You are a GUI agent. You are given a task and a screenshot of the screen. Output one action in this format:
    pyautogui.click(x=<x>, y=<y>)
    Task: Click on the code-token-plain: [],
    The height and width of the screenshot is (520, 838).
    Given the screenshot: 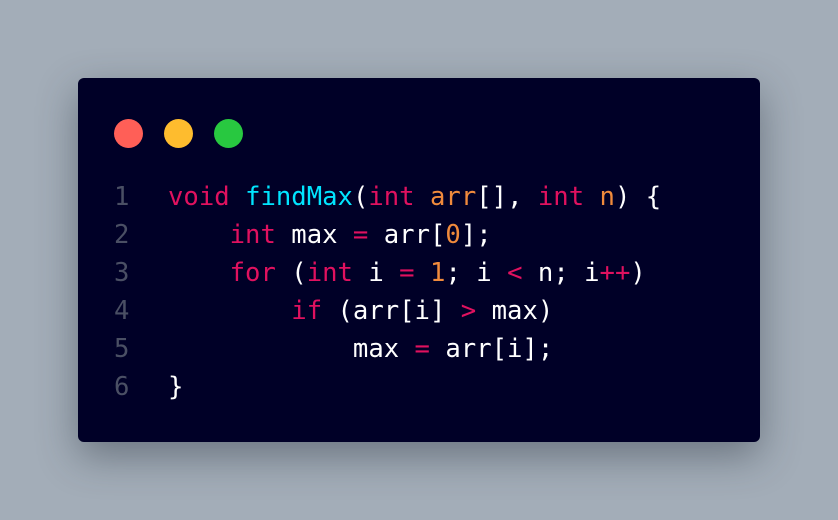 What is the action you would take?
    pyautogui.click(x=507, y=197)
    